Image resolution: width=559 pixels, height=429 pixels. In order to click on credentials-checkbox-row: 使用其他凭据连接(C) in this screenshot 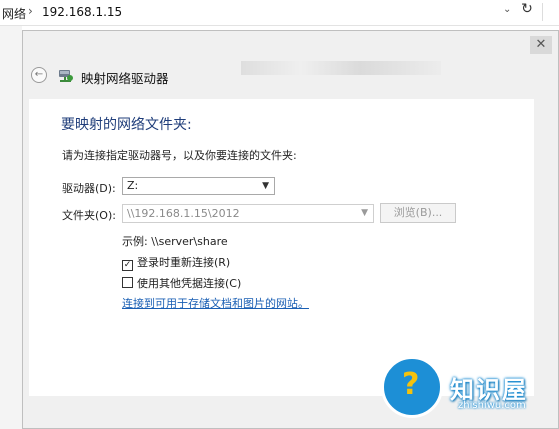, I will do `click(181, 283)`.